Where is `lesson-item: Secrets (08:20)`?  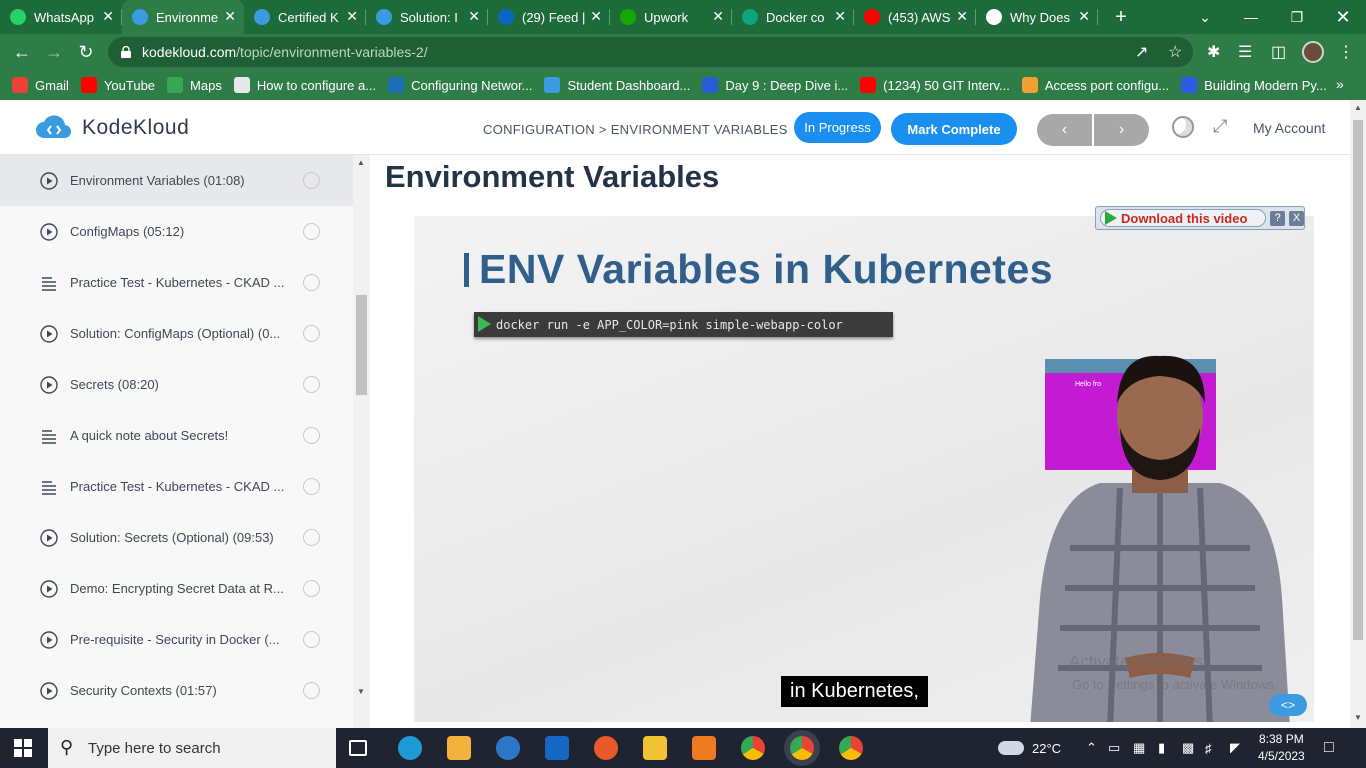
lesson-item: Secrets (08:20) is located at coordinates (176, 384).